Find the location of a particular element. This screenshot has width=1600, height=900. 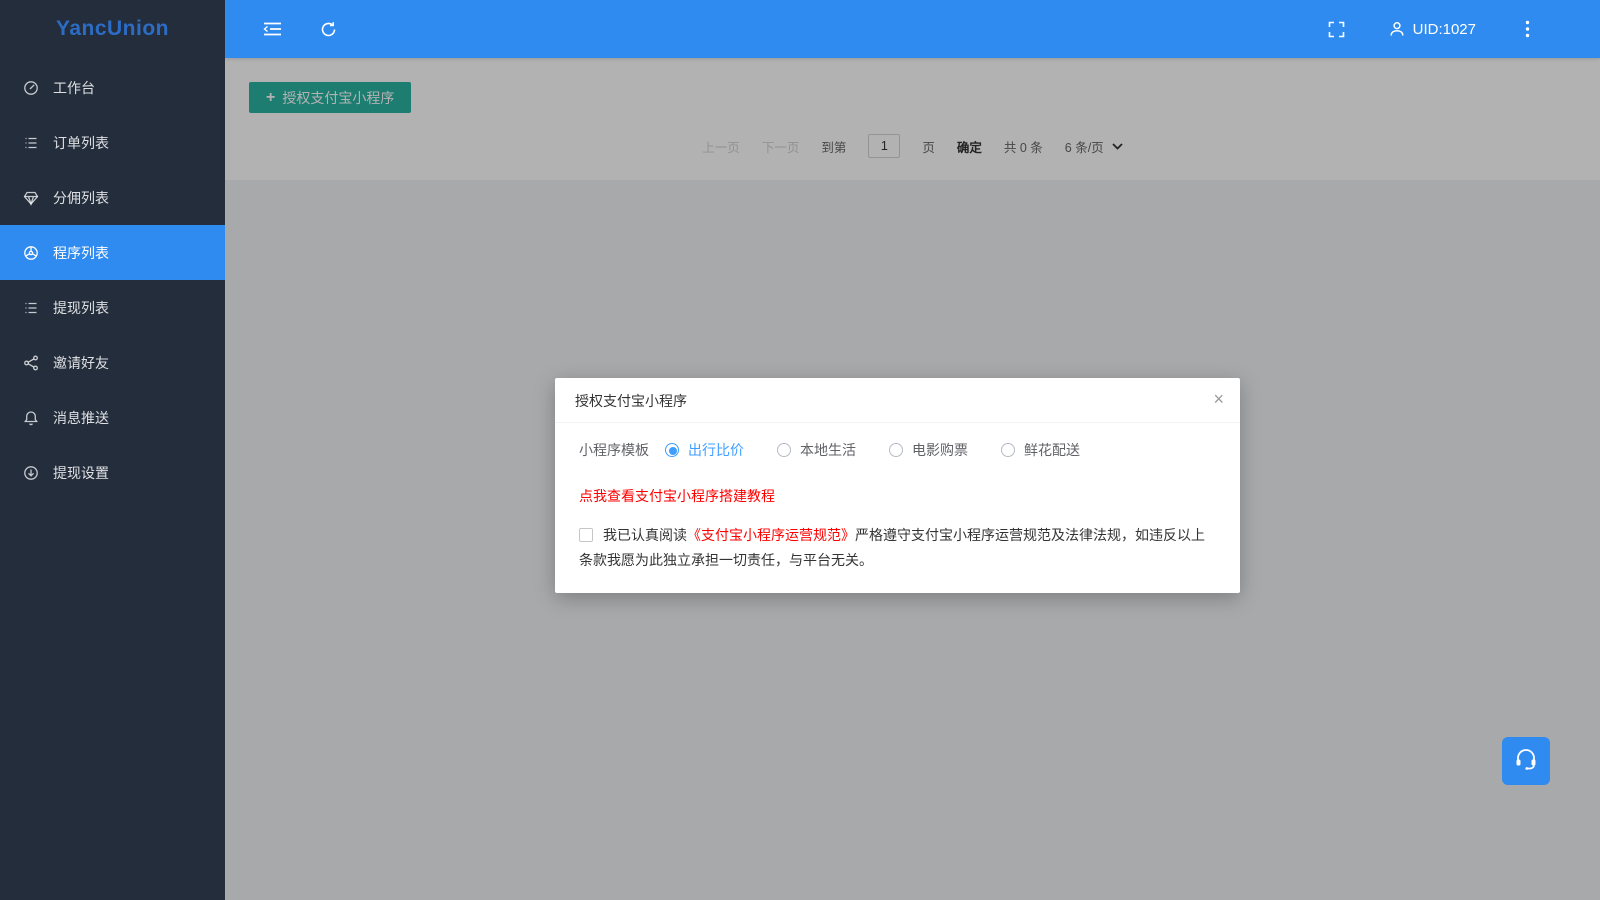

kebab-menu-icon is located at coordinates (1527, 29).